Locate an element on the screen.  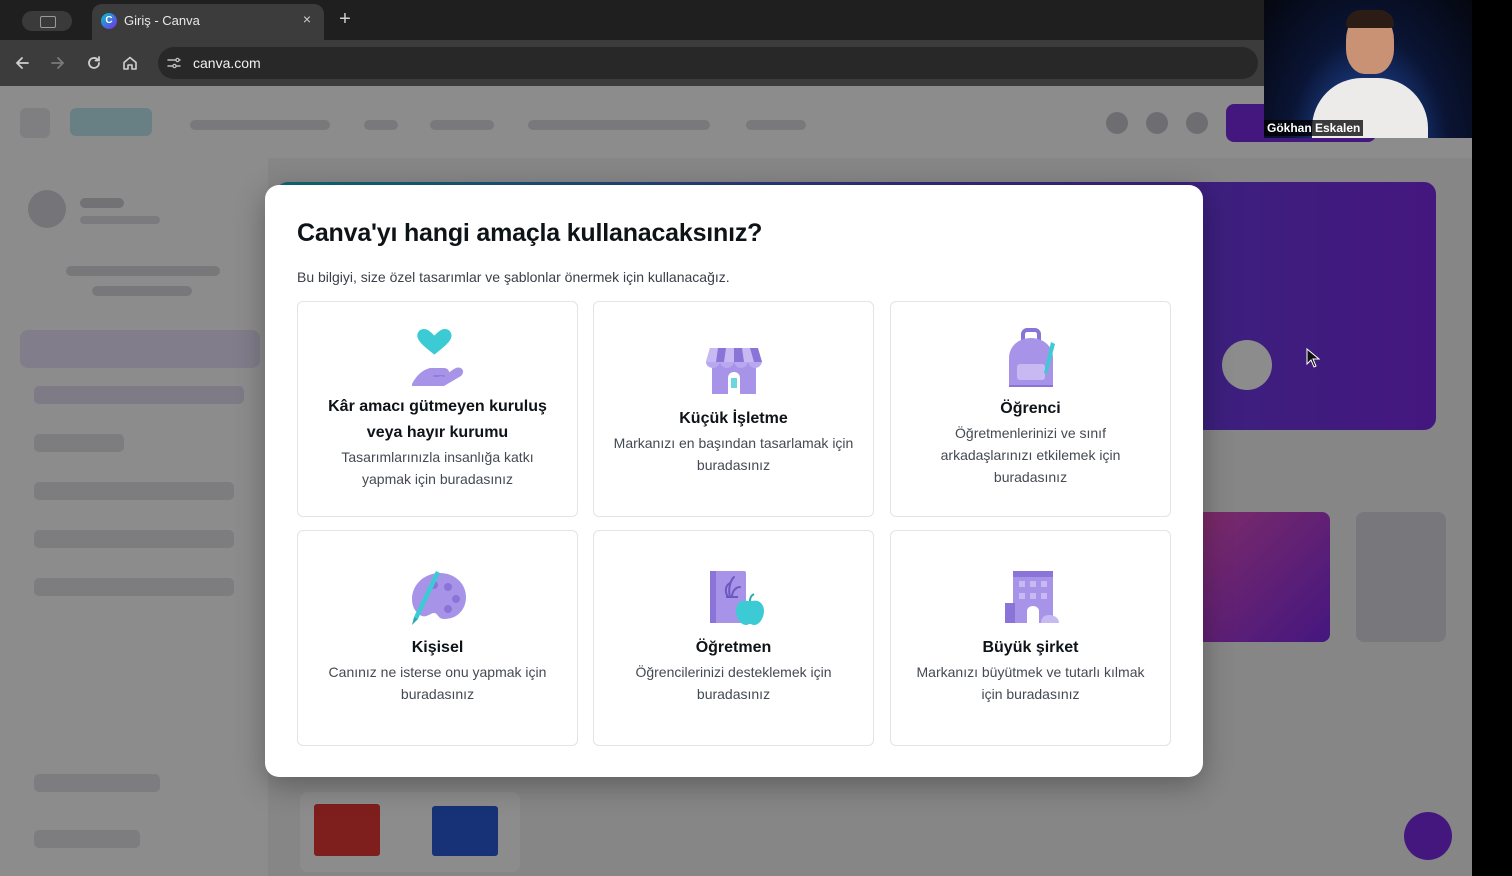
screen-edge is located at coordinates (1492, 438).